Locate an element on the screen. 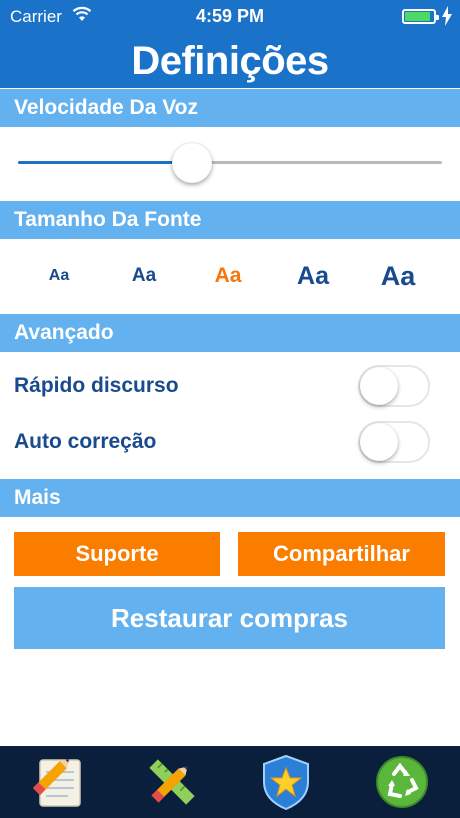  section-header-font-size: Tamanho Da Fonte is located at coordinates (230, 220).